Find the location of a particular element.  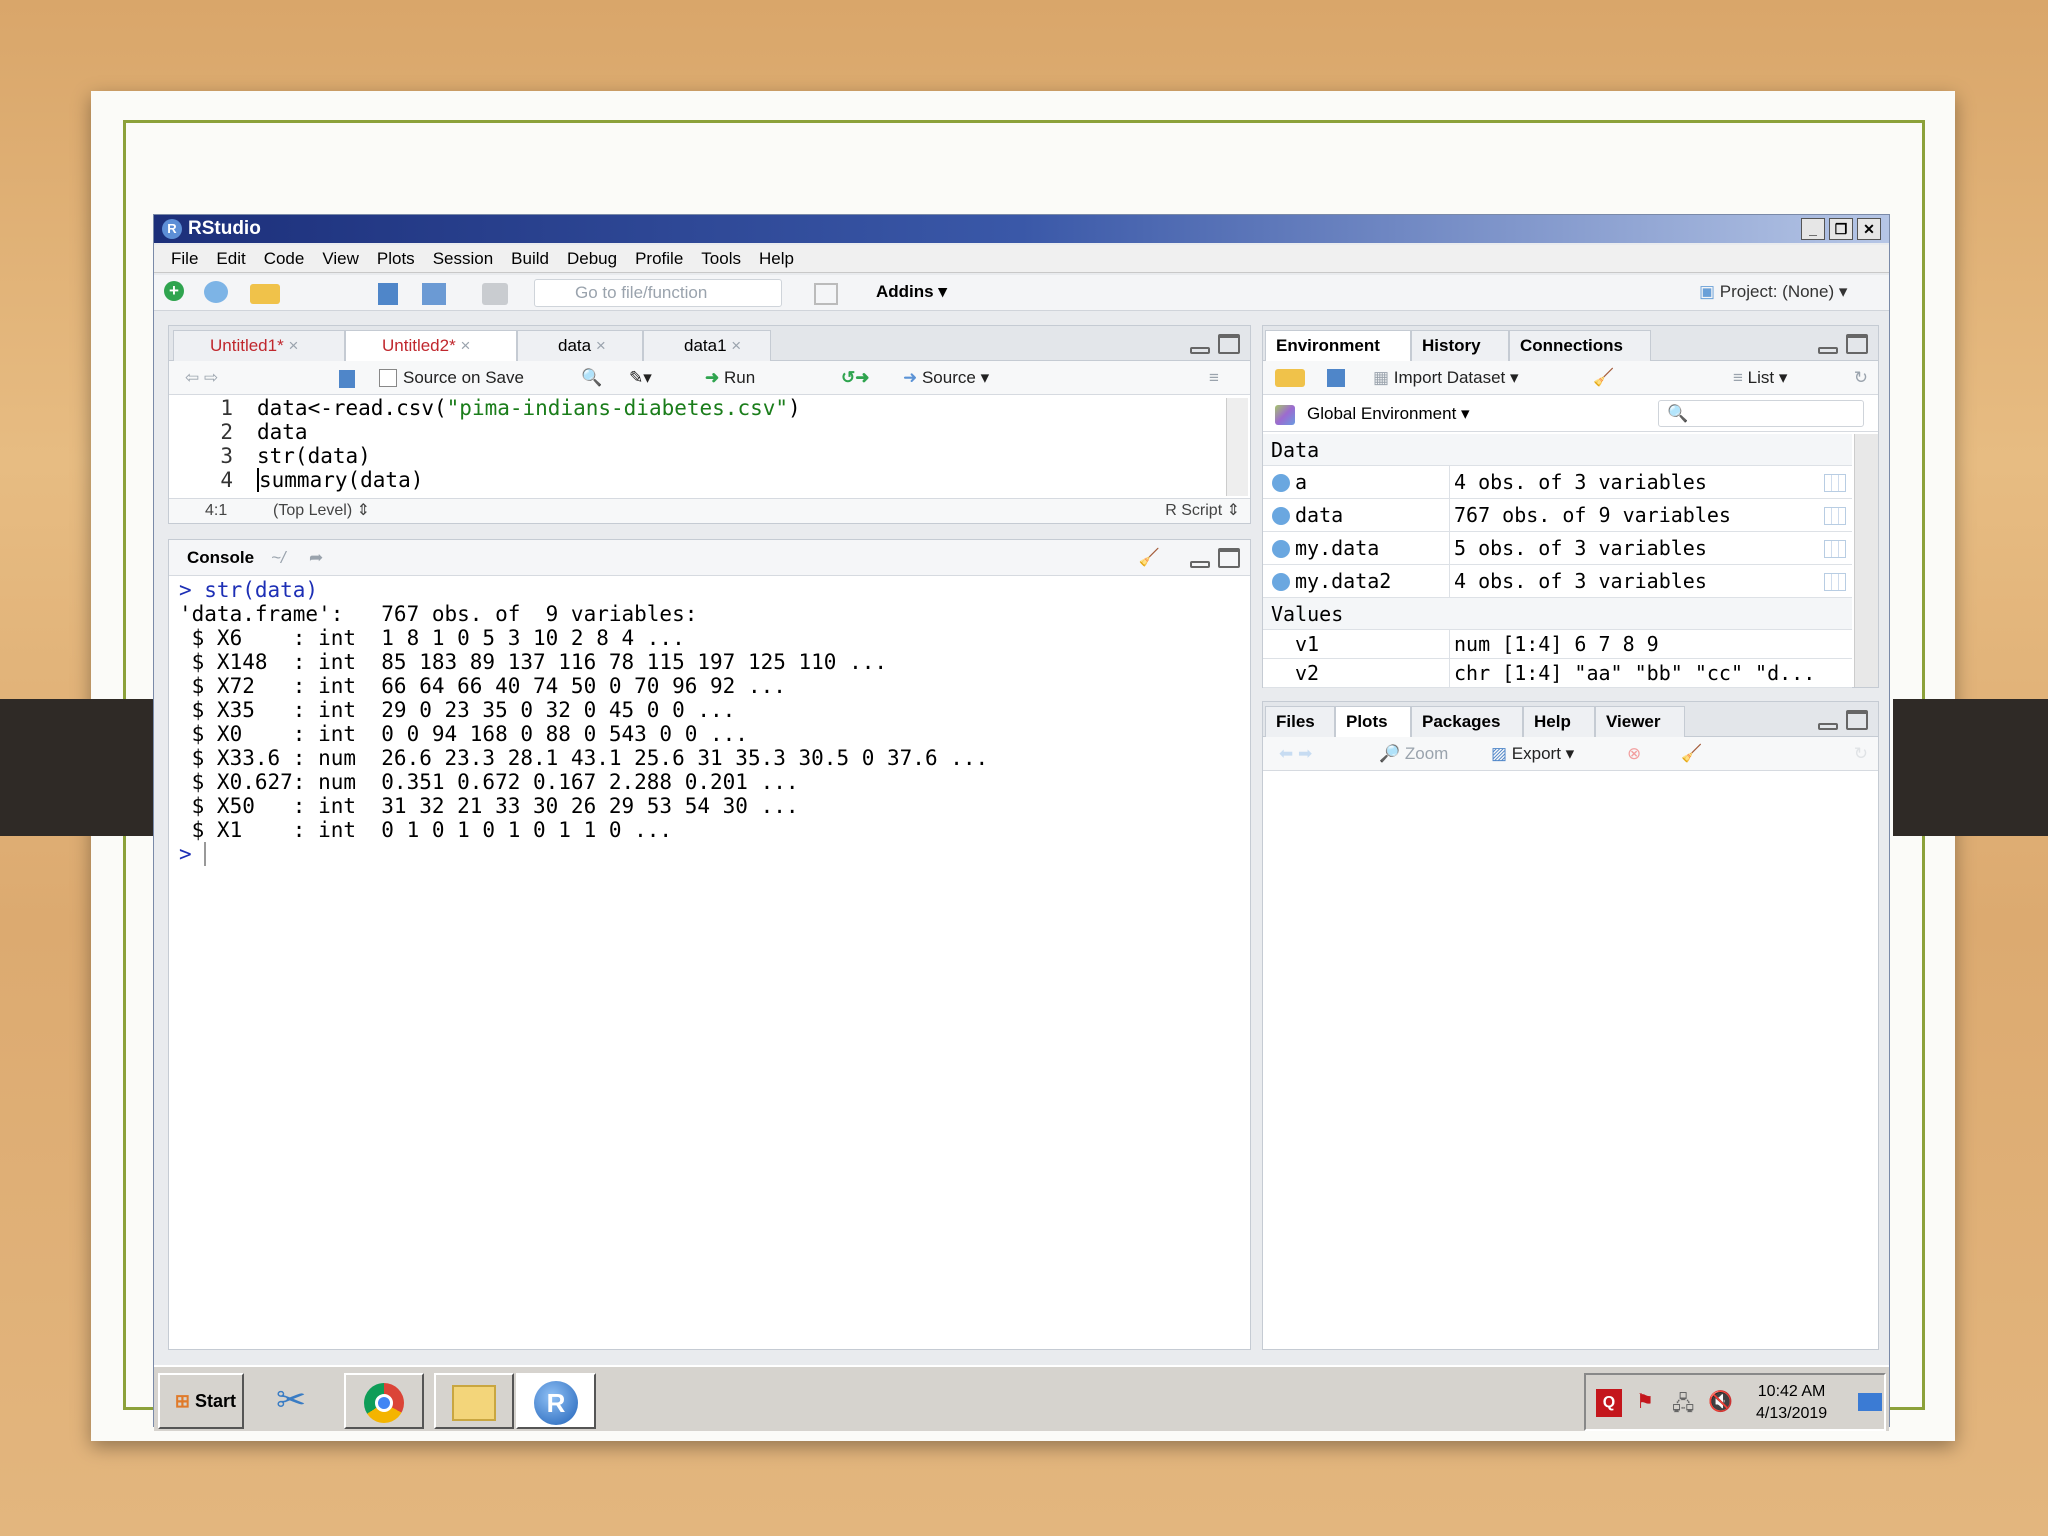

tab-viewer: Viewer is located at coordinates (1640, 721).